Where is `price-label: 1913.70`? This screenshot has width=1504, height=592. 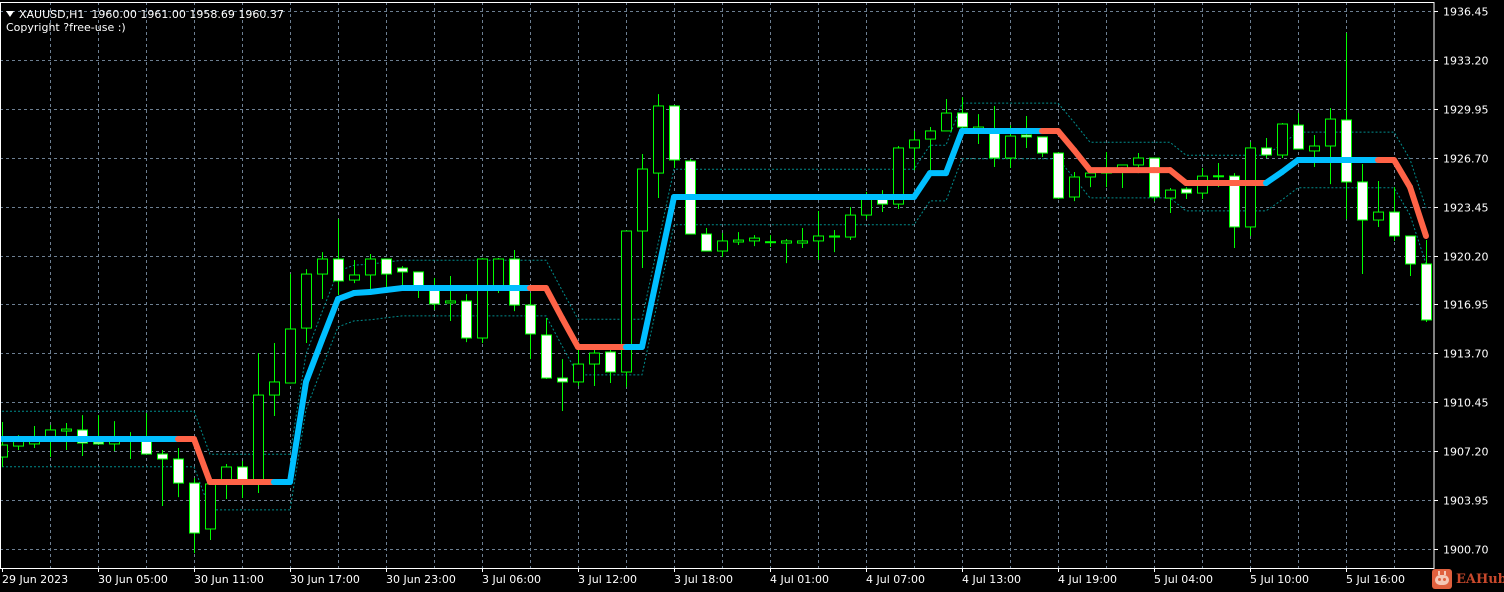
price-label: 1913.70 is located at coordinates (1466, 354).